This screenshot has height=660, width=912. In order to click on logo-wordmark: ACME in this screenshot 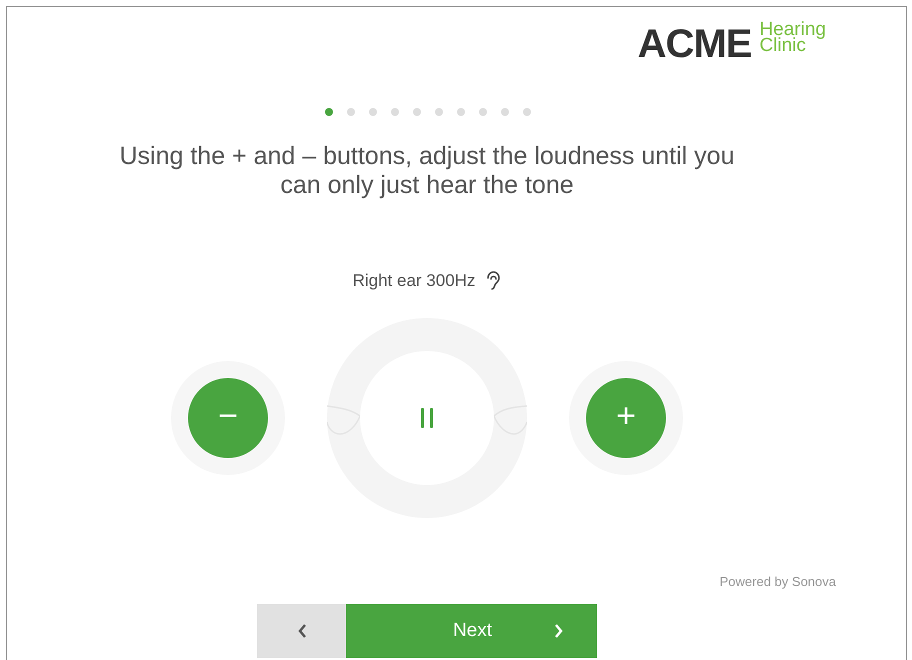, I will do `click(695, 44)`.